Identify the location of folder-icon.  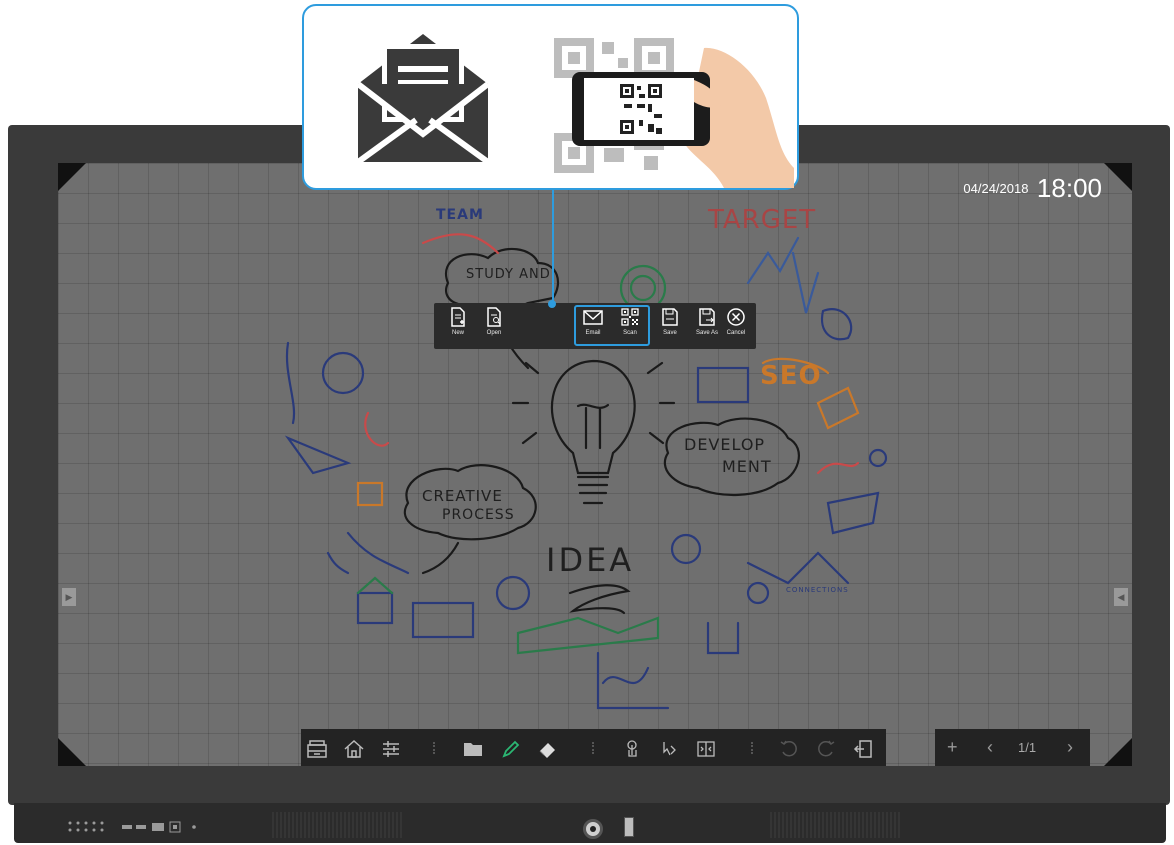
(473, 749).